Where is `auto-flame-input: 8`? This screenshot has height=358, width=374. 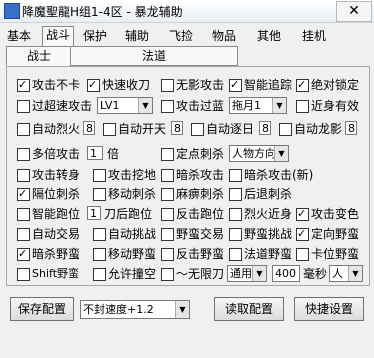
auto-flame-input: 8 is located at coordinates (89, 128).